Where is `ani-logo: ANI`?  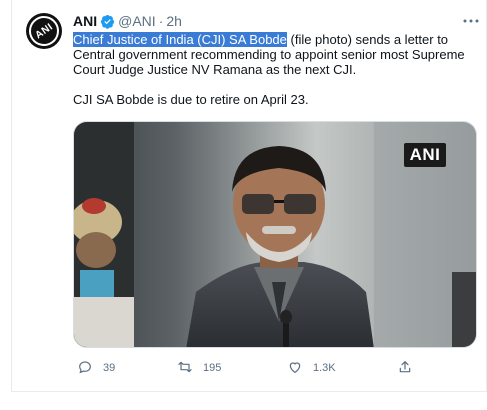 ani-logo: ANI is located at coordinates (44, 31).